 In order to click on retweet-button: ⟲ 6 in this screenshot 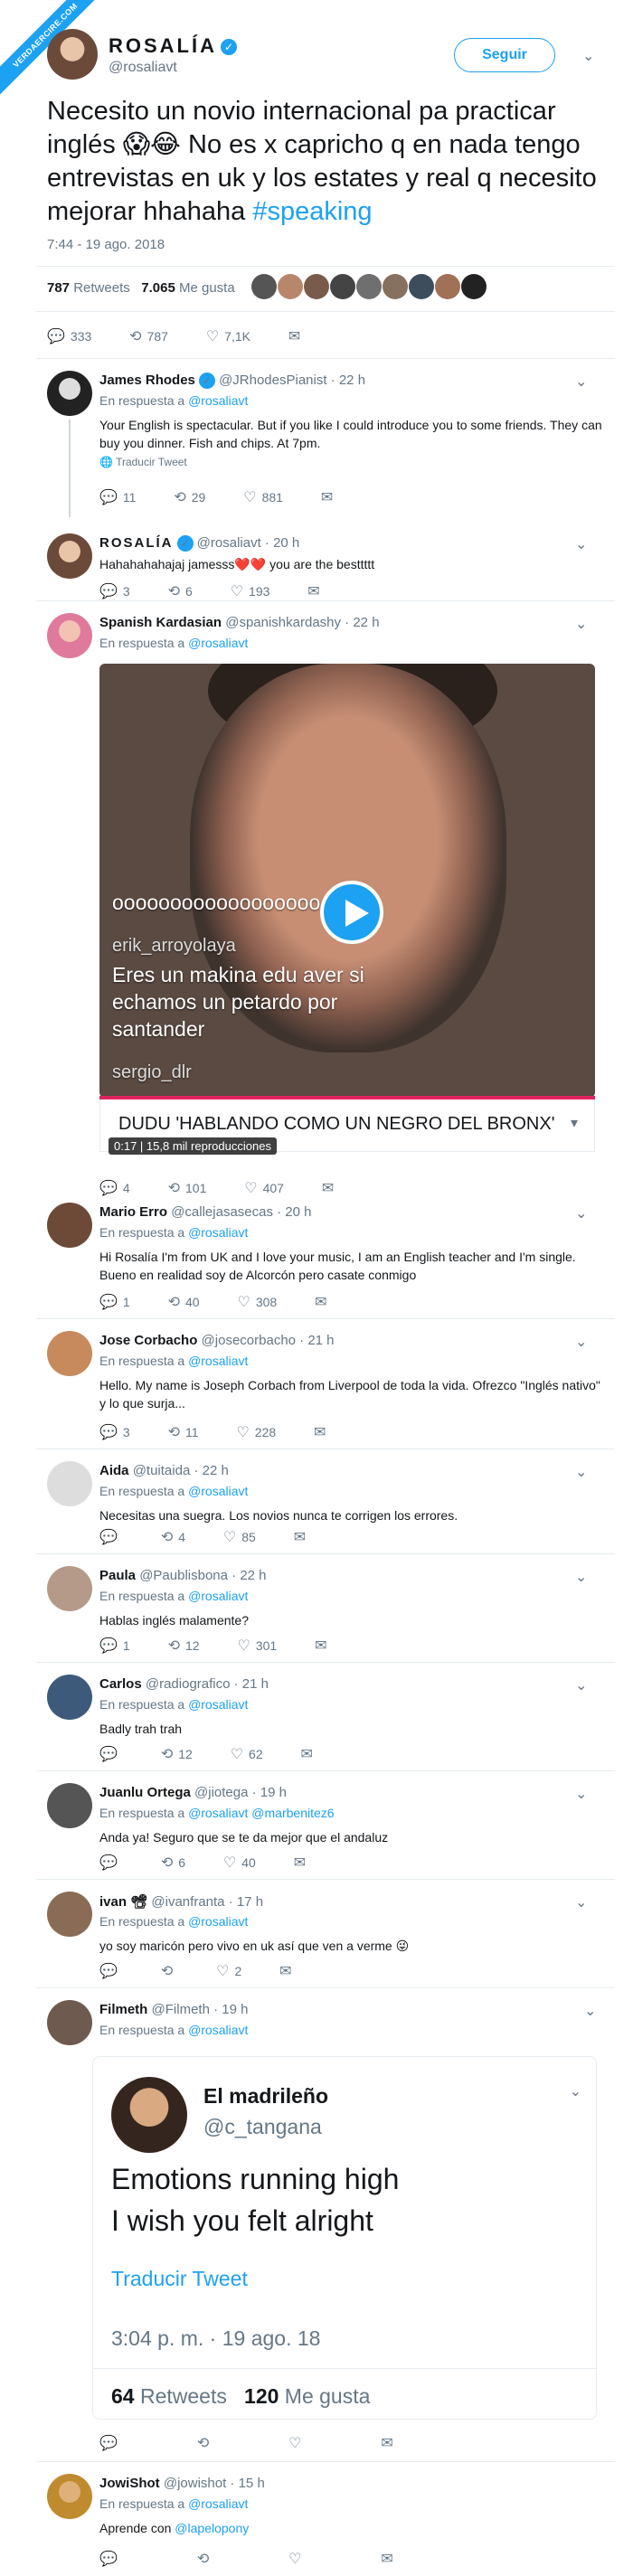, I will do `click(173, 1863)`.